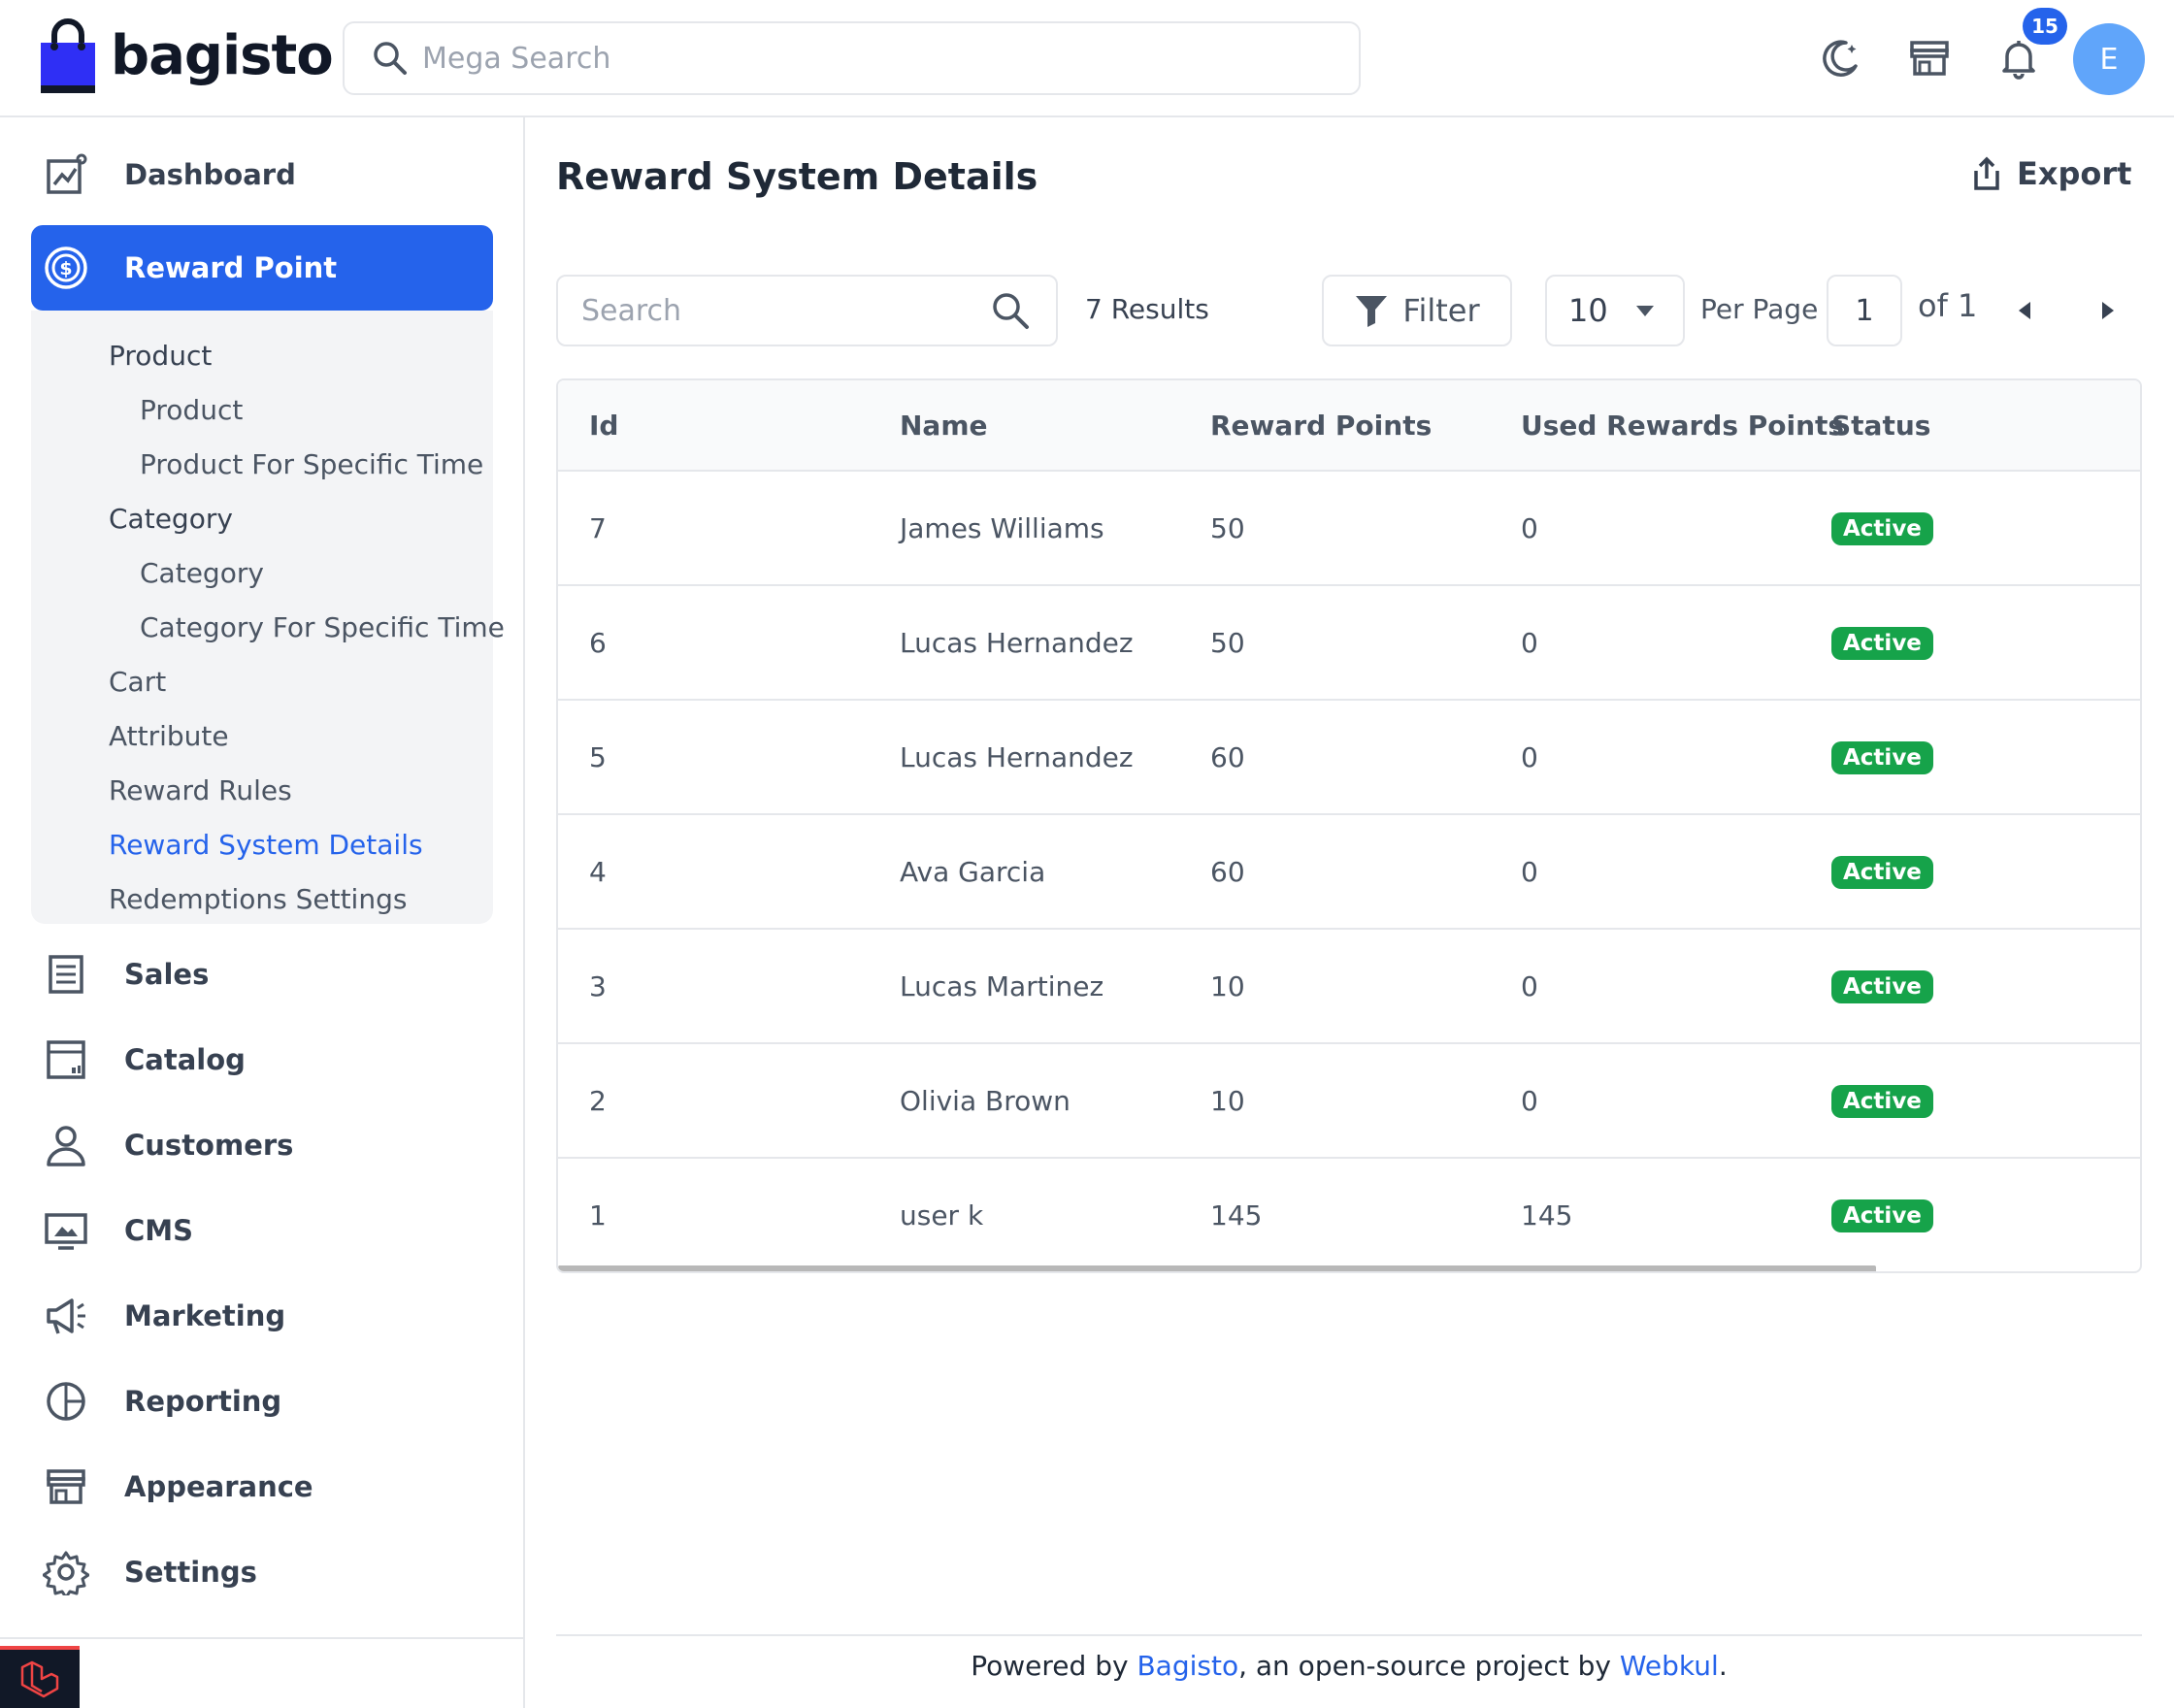 The image size is (2174, 1708). What do you see at coordinates (1588, 310) in the screenshot?
I see `per-page-value: 10` at bounding box center [1588, 310].